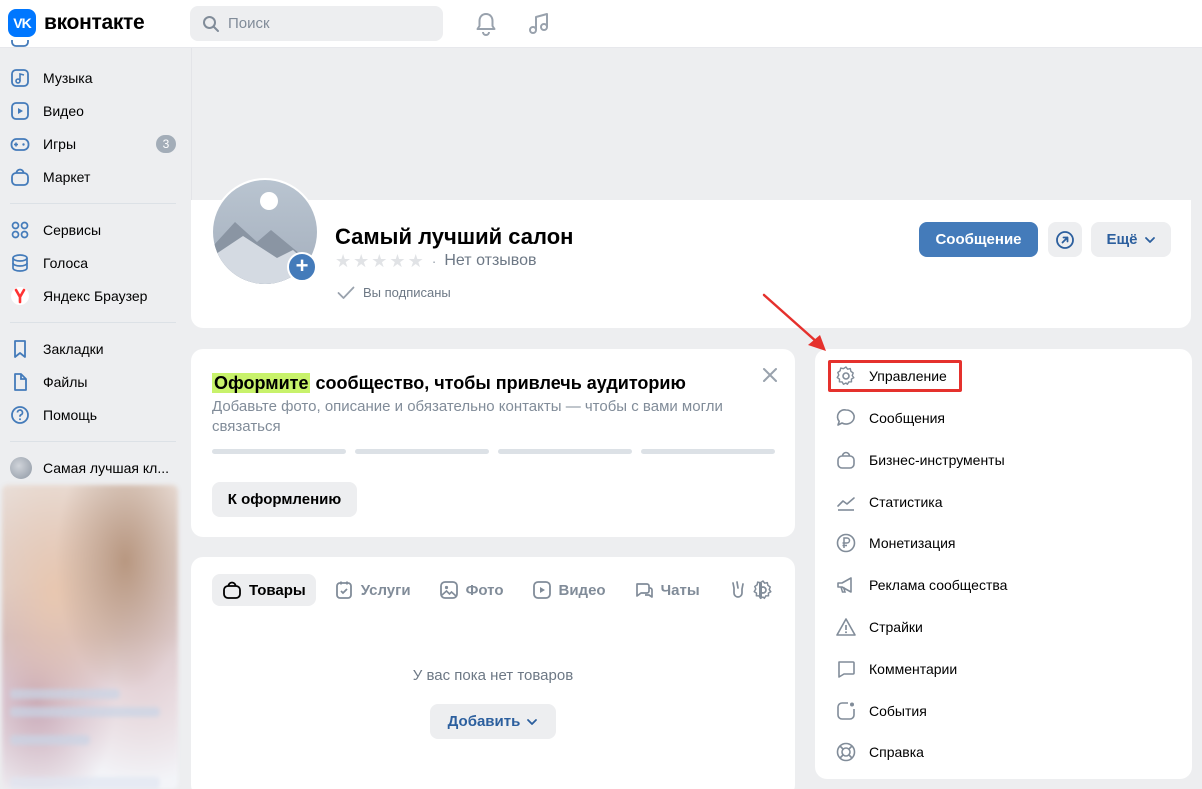 This screenshot has height=789, width=1202. Describe the element at coordinates (913, 669) in the screenshot. I see `menu-item-label: Комментарии` at that location.